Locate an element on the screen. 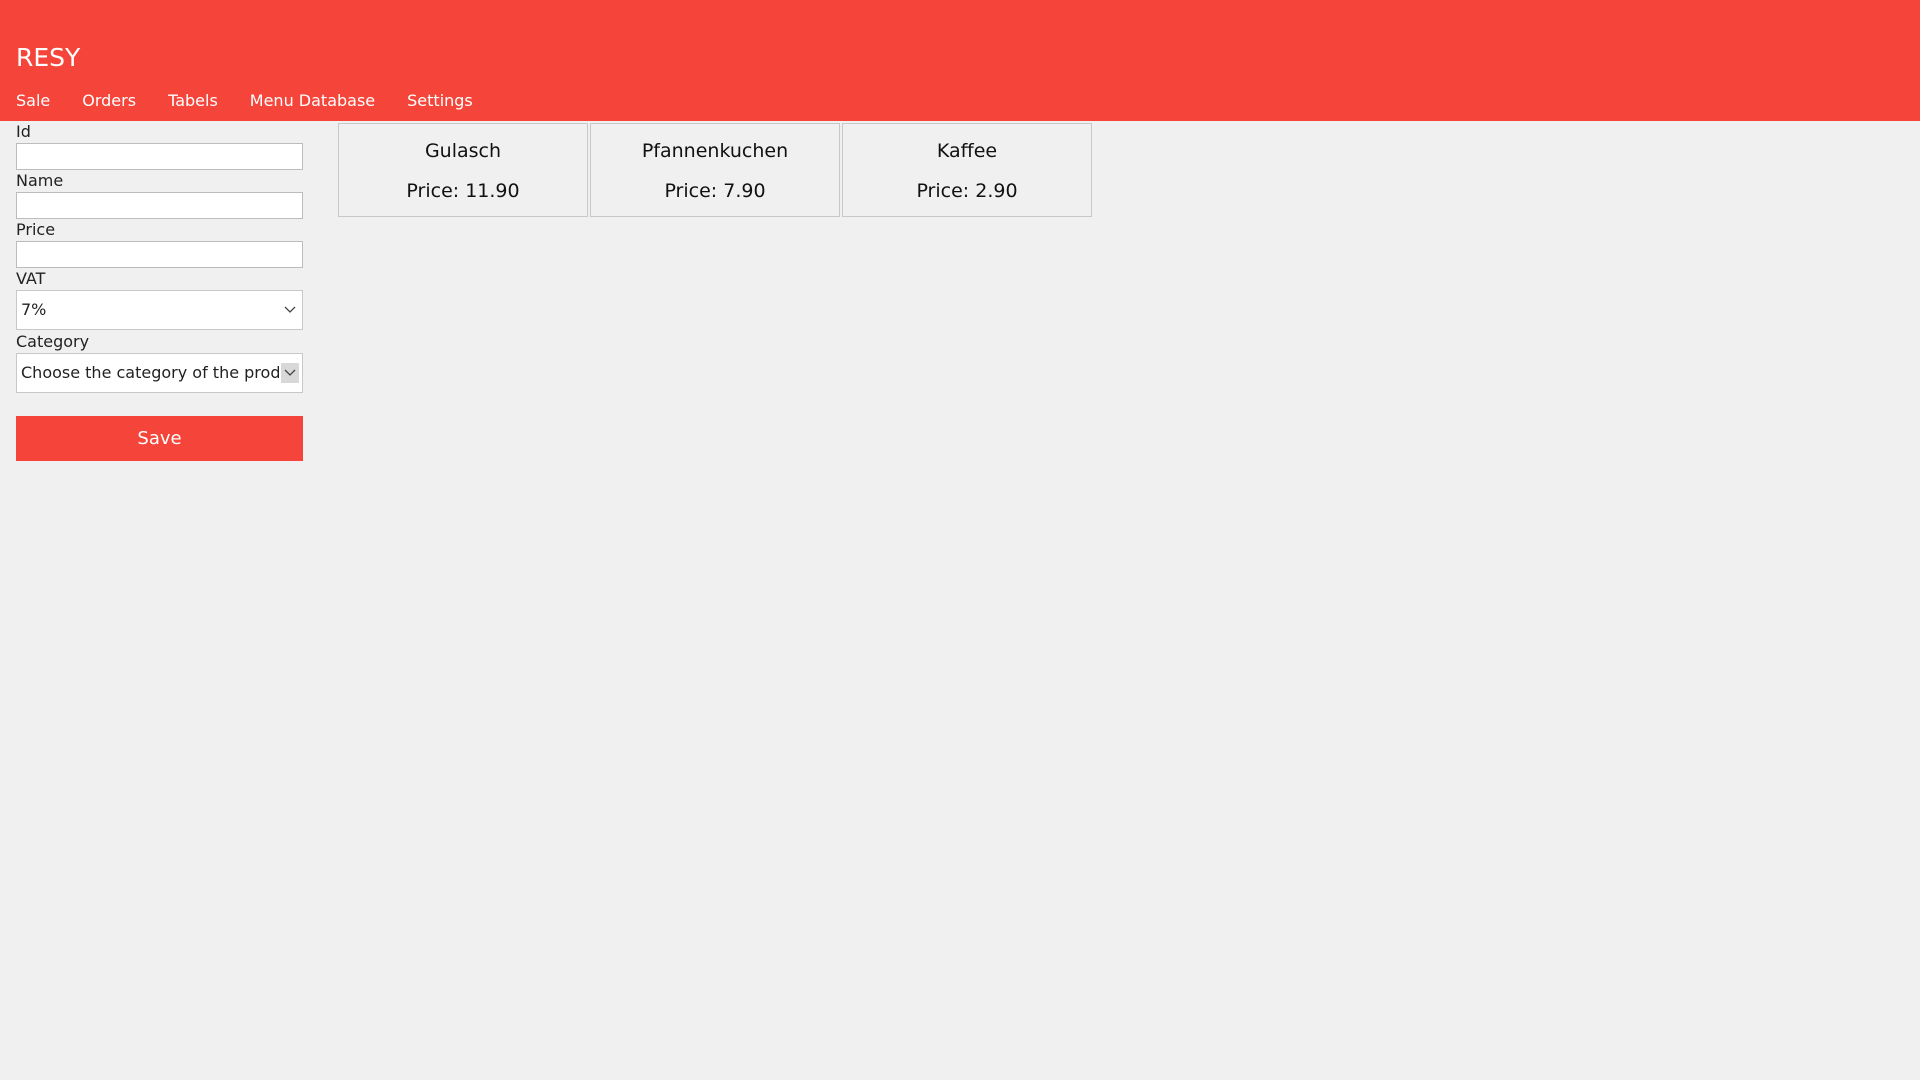 The image size is (1920, 1080). product-price: Price: 2.90 is located at coordinates (967, 191).